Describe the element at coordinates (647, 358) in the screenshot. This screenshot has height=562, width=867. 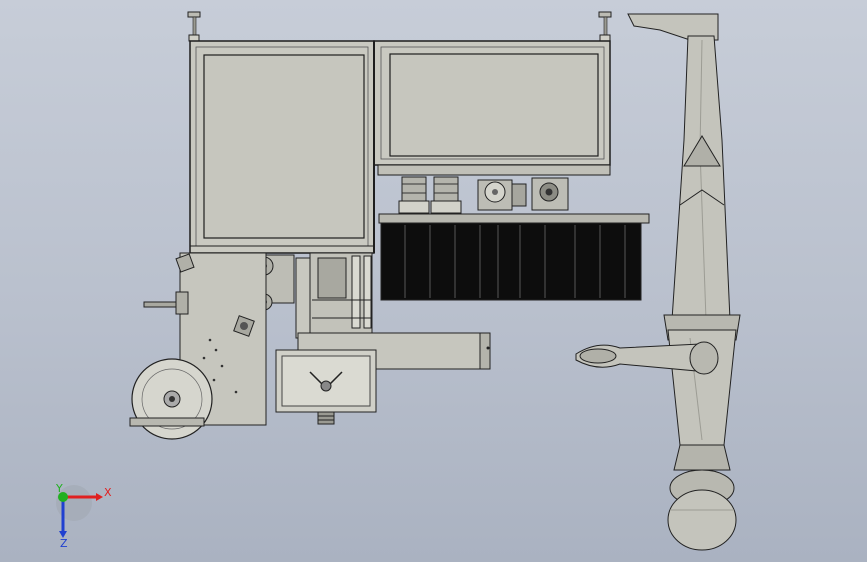
I see `robot-side-tool` at that location.